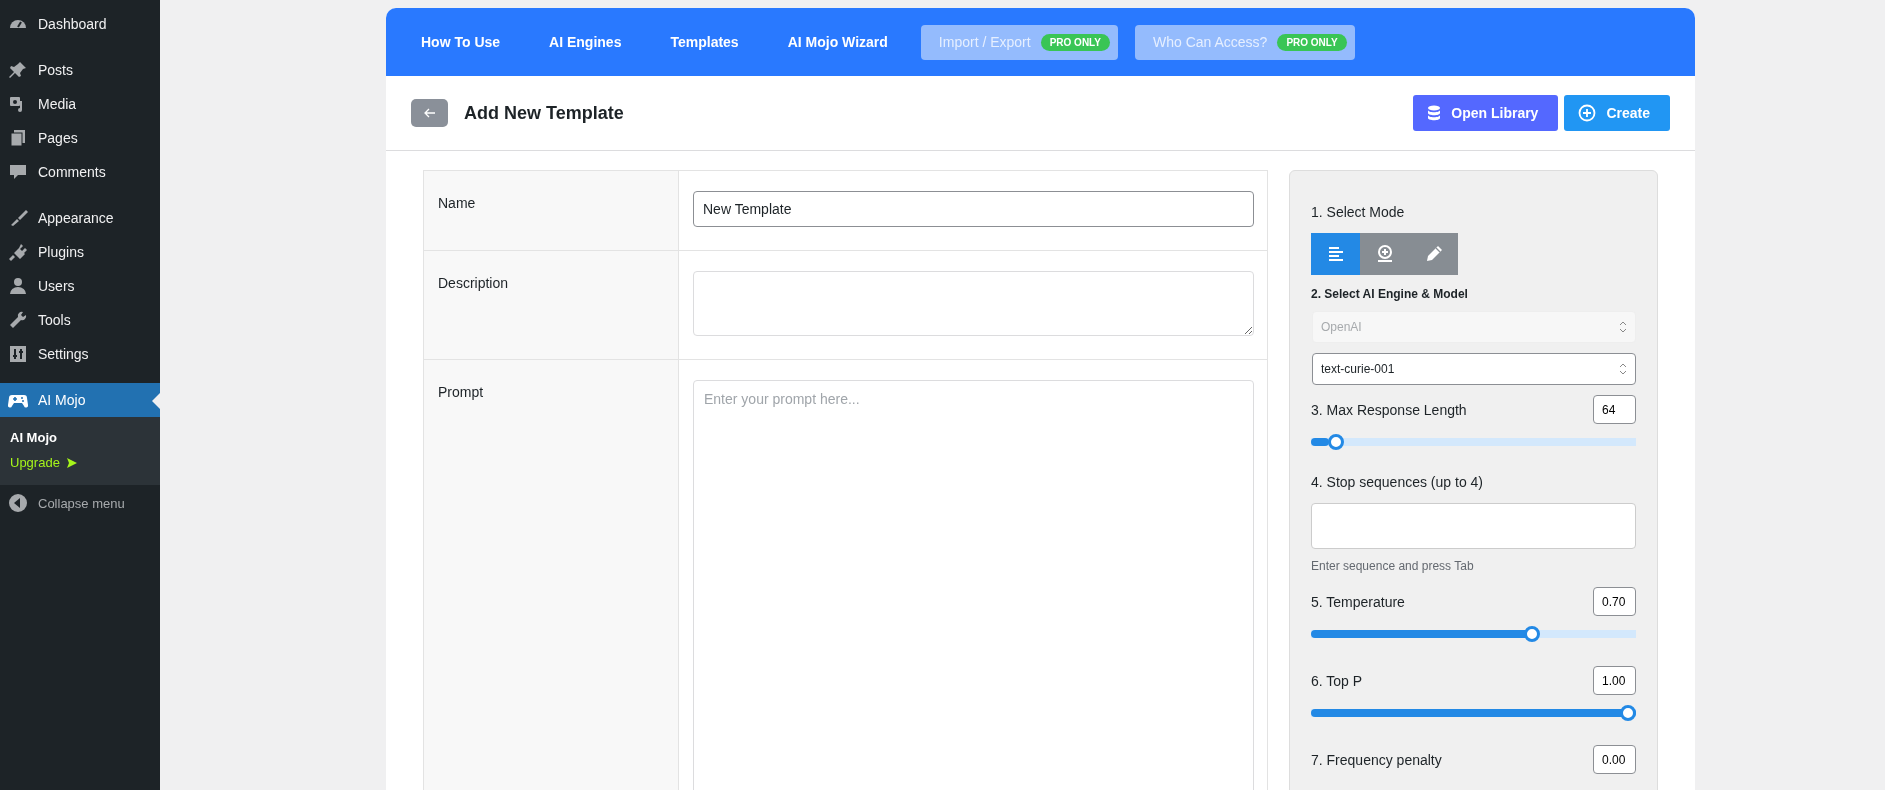 The width and height of the screenshot is (1885, 790). I want to click on select-field: text-curie-001, so click(1474, 369).